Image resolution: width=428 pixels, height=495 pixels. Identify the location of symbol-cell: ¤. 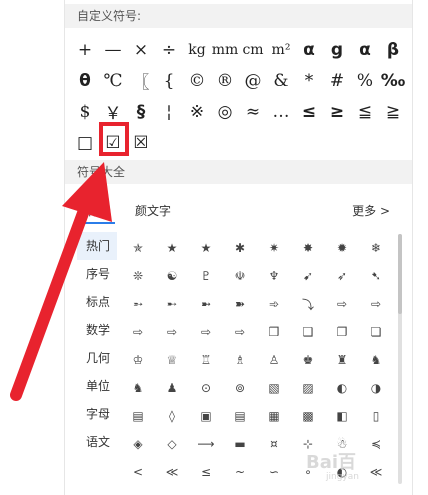
(274, 444).